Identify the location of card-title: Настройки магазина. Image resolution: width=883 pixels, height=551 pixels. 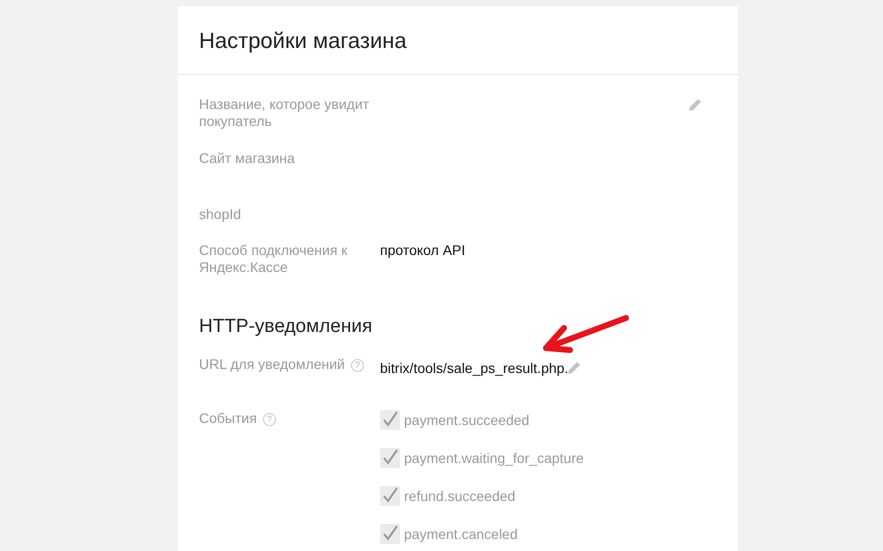
(458, 40).